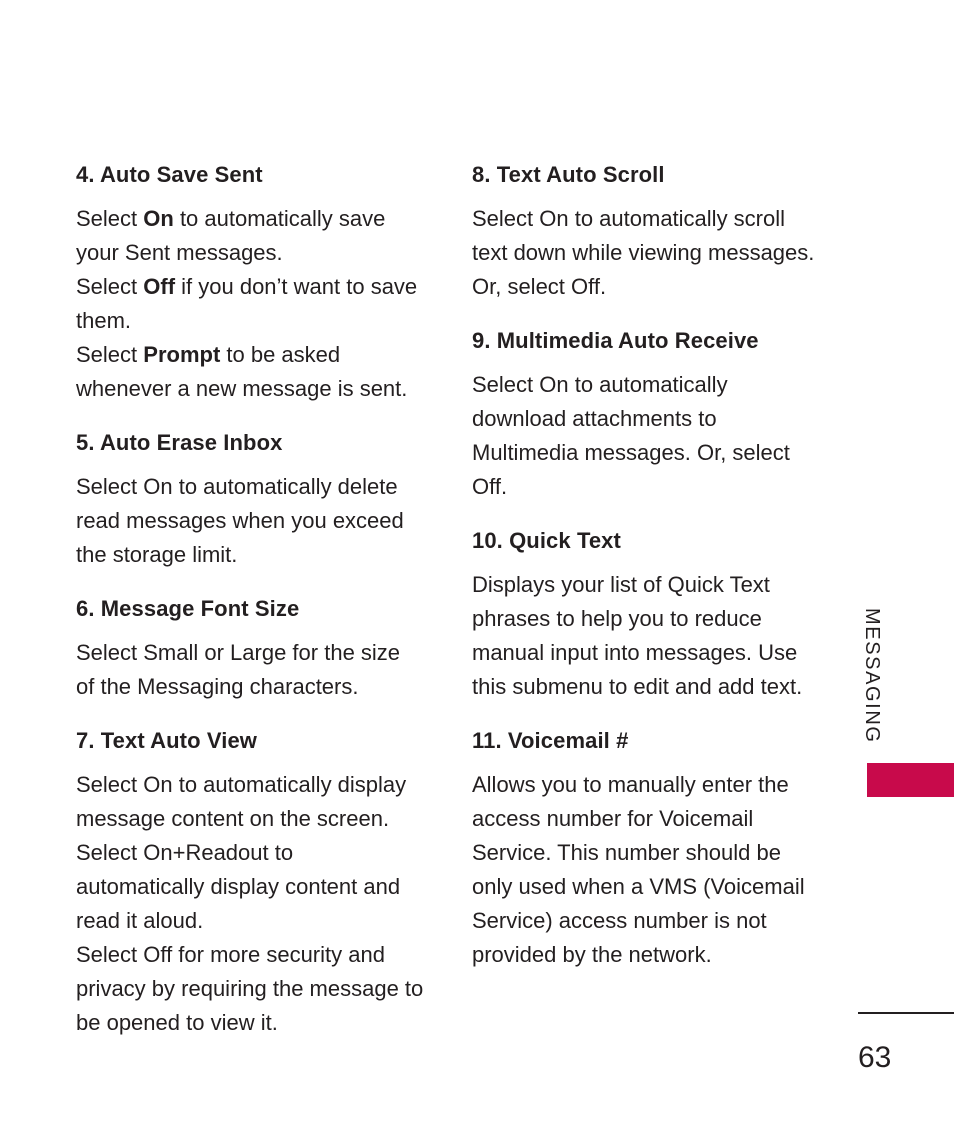  Describe the element at coordinates (906, 1013) in the screenshot. I see `footer-divider` at that location.